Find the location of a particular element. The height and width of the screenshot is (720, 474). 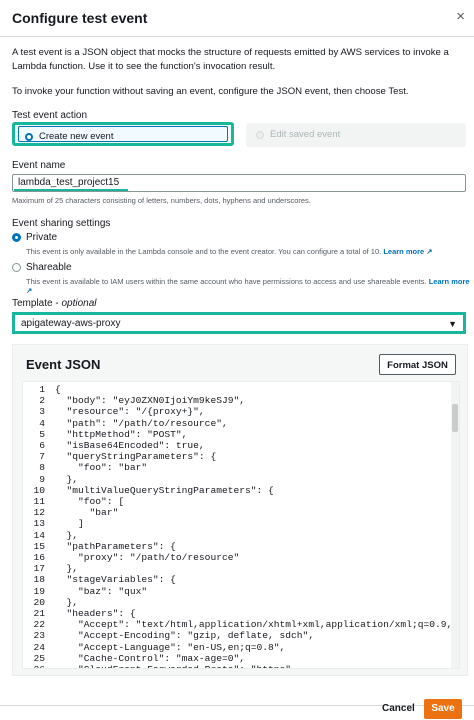

line-number: 26 is located at coordinates (34, 666).